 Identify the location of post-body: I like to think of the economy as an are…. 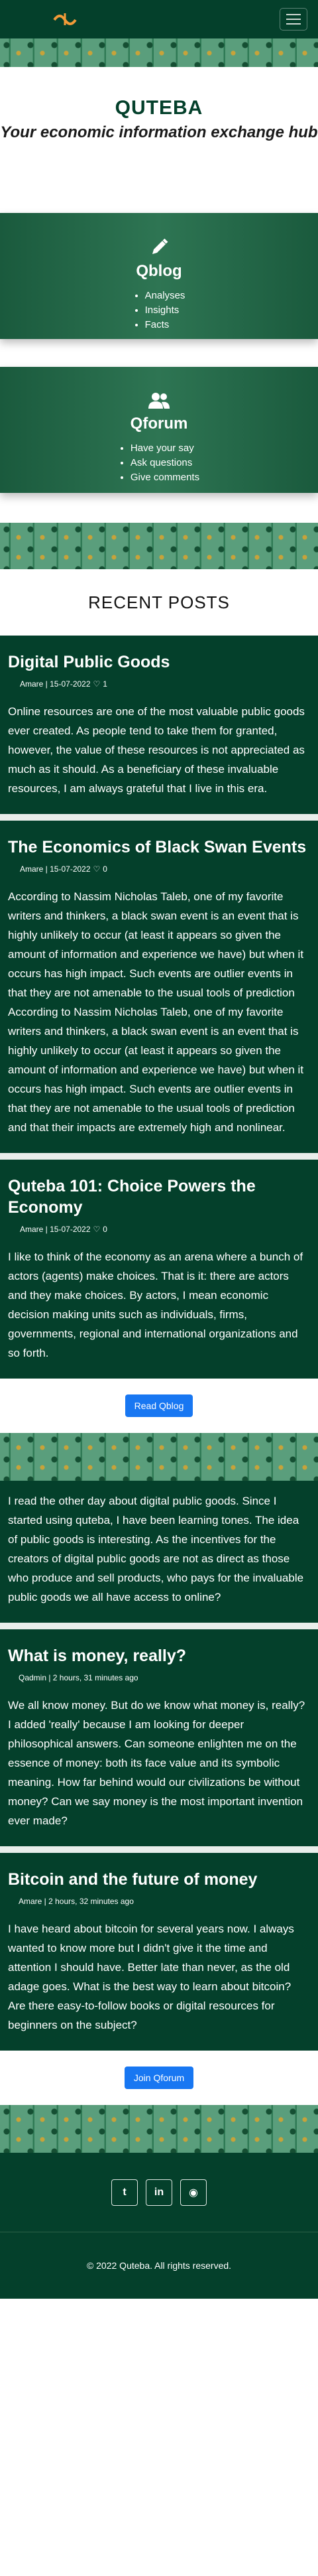
(155, 1305).